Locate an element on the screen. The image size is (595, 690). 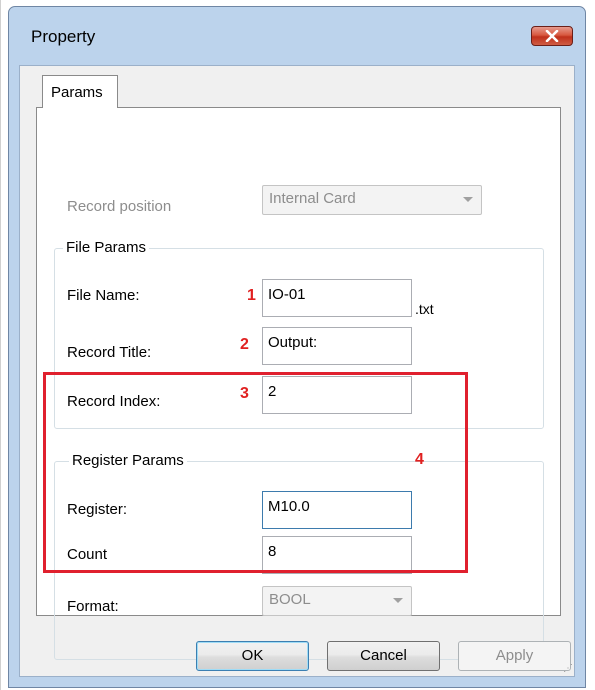
file-extension-label: .txt is located at coordinates (424, 309).